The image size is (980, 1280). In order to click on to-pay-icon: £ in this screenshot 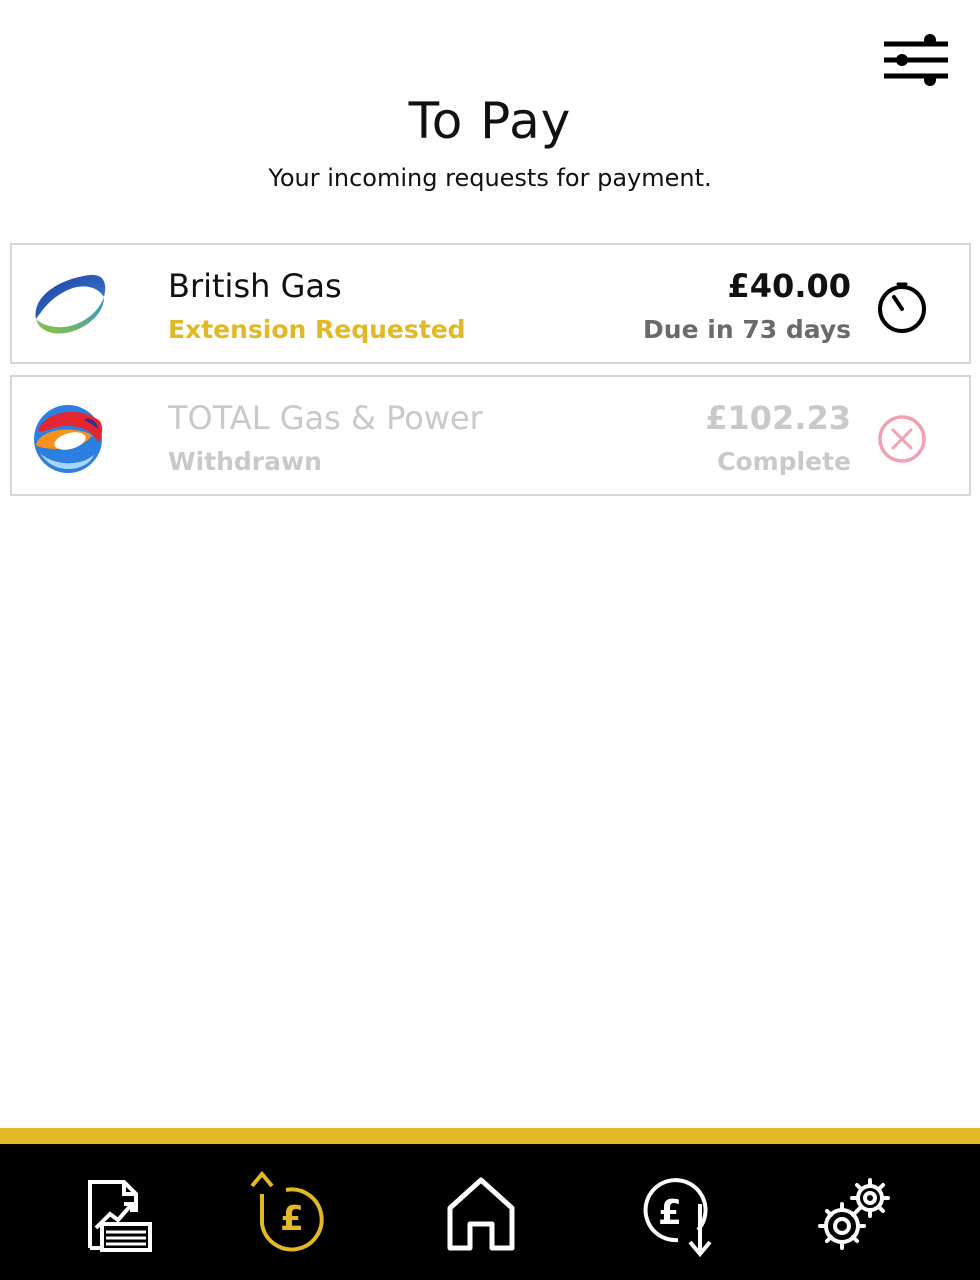, I will do `click(287, 1211)`.